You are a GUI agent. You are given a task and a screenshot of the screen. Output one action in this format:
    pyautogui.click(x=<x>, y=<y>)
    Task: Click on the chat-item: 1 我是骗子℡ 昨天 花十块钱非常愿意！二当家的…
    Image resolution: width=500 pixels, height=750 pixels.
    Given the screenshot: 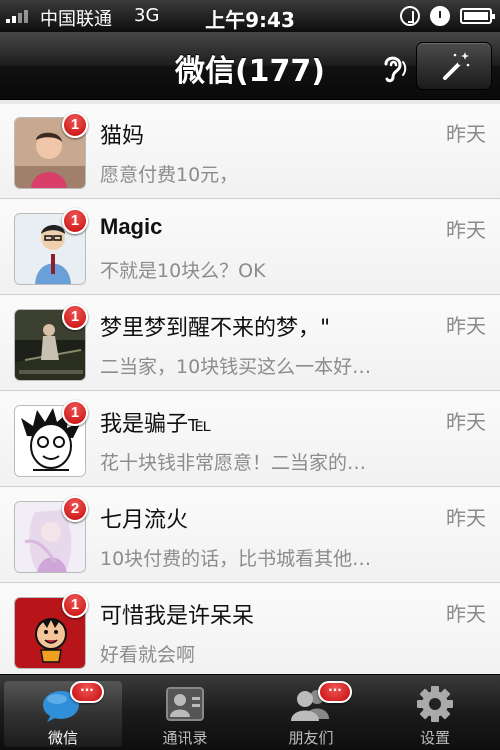 What is the action you would take?
    pyautogui.click(x=250, y=439)
    